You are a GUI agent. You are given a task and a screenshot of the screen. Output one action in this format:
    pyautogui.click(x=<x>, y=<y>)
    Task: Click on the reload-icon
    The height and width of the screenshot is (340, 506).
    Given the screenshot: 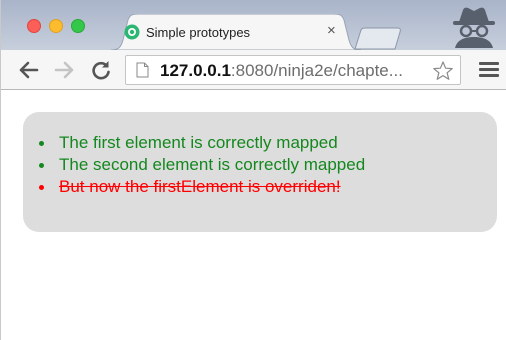 What is the action you would take?
    pyautogui.click(x=101, y=70)
    